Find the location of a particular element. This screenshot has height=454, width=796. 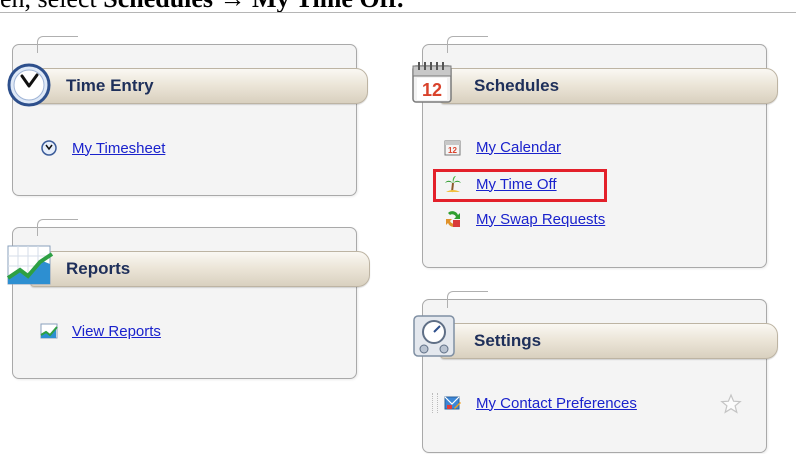

link-my-calendar-row: 12 My Calendar is located at coordinates (502, 147).